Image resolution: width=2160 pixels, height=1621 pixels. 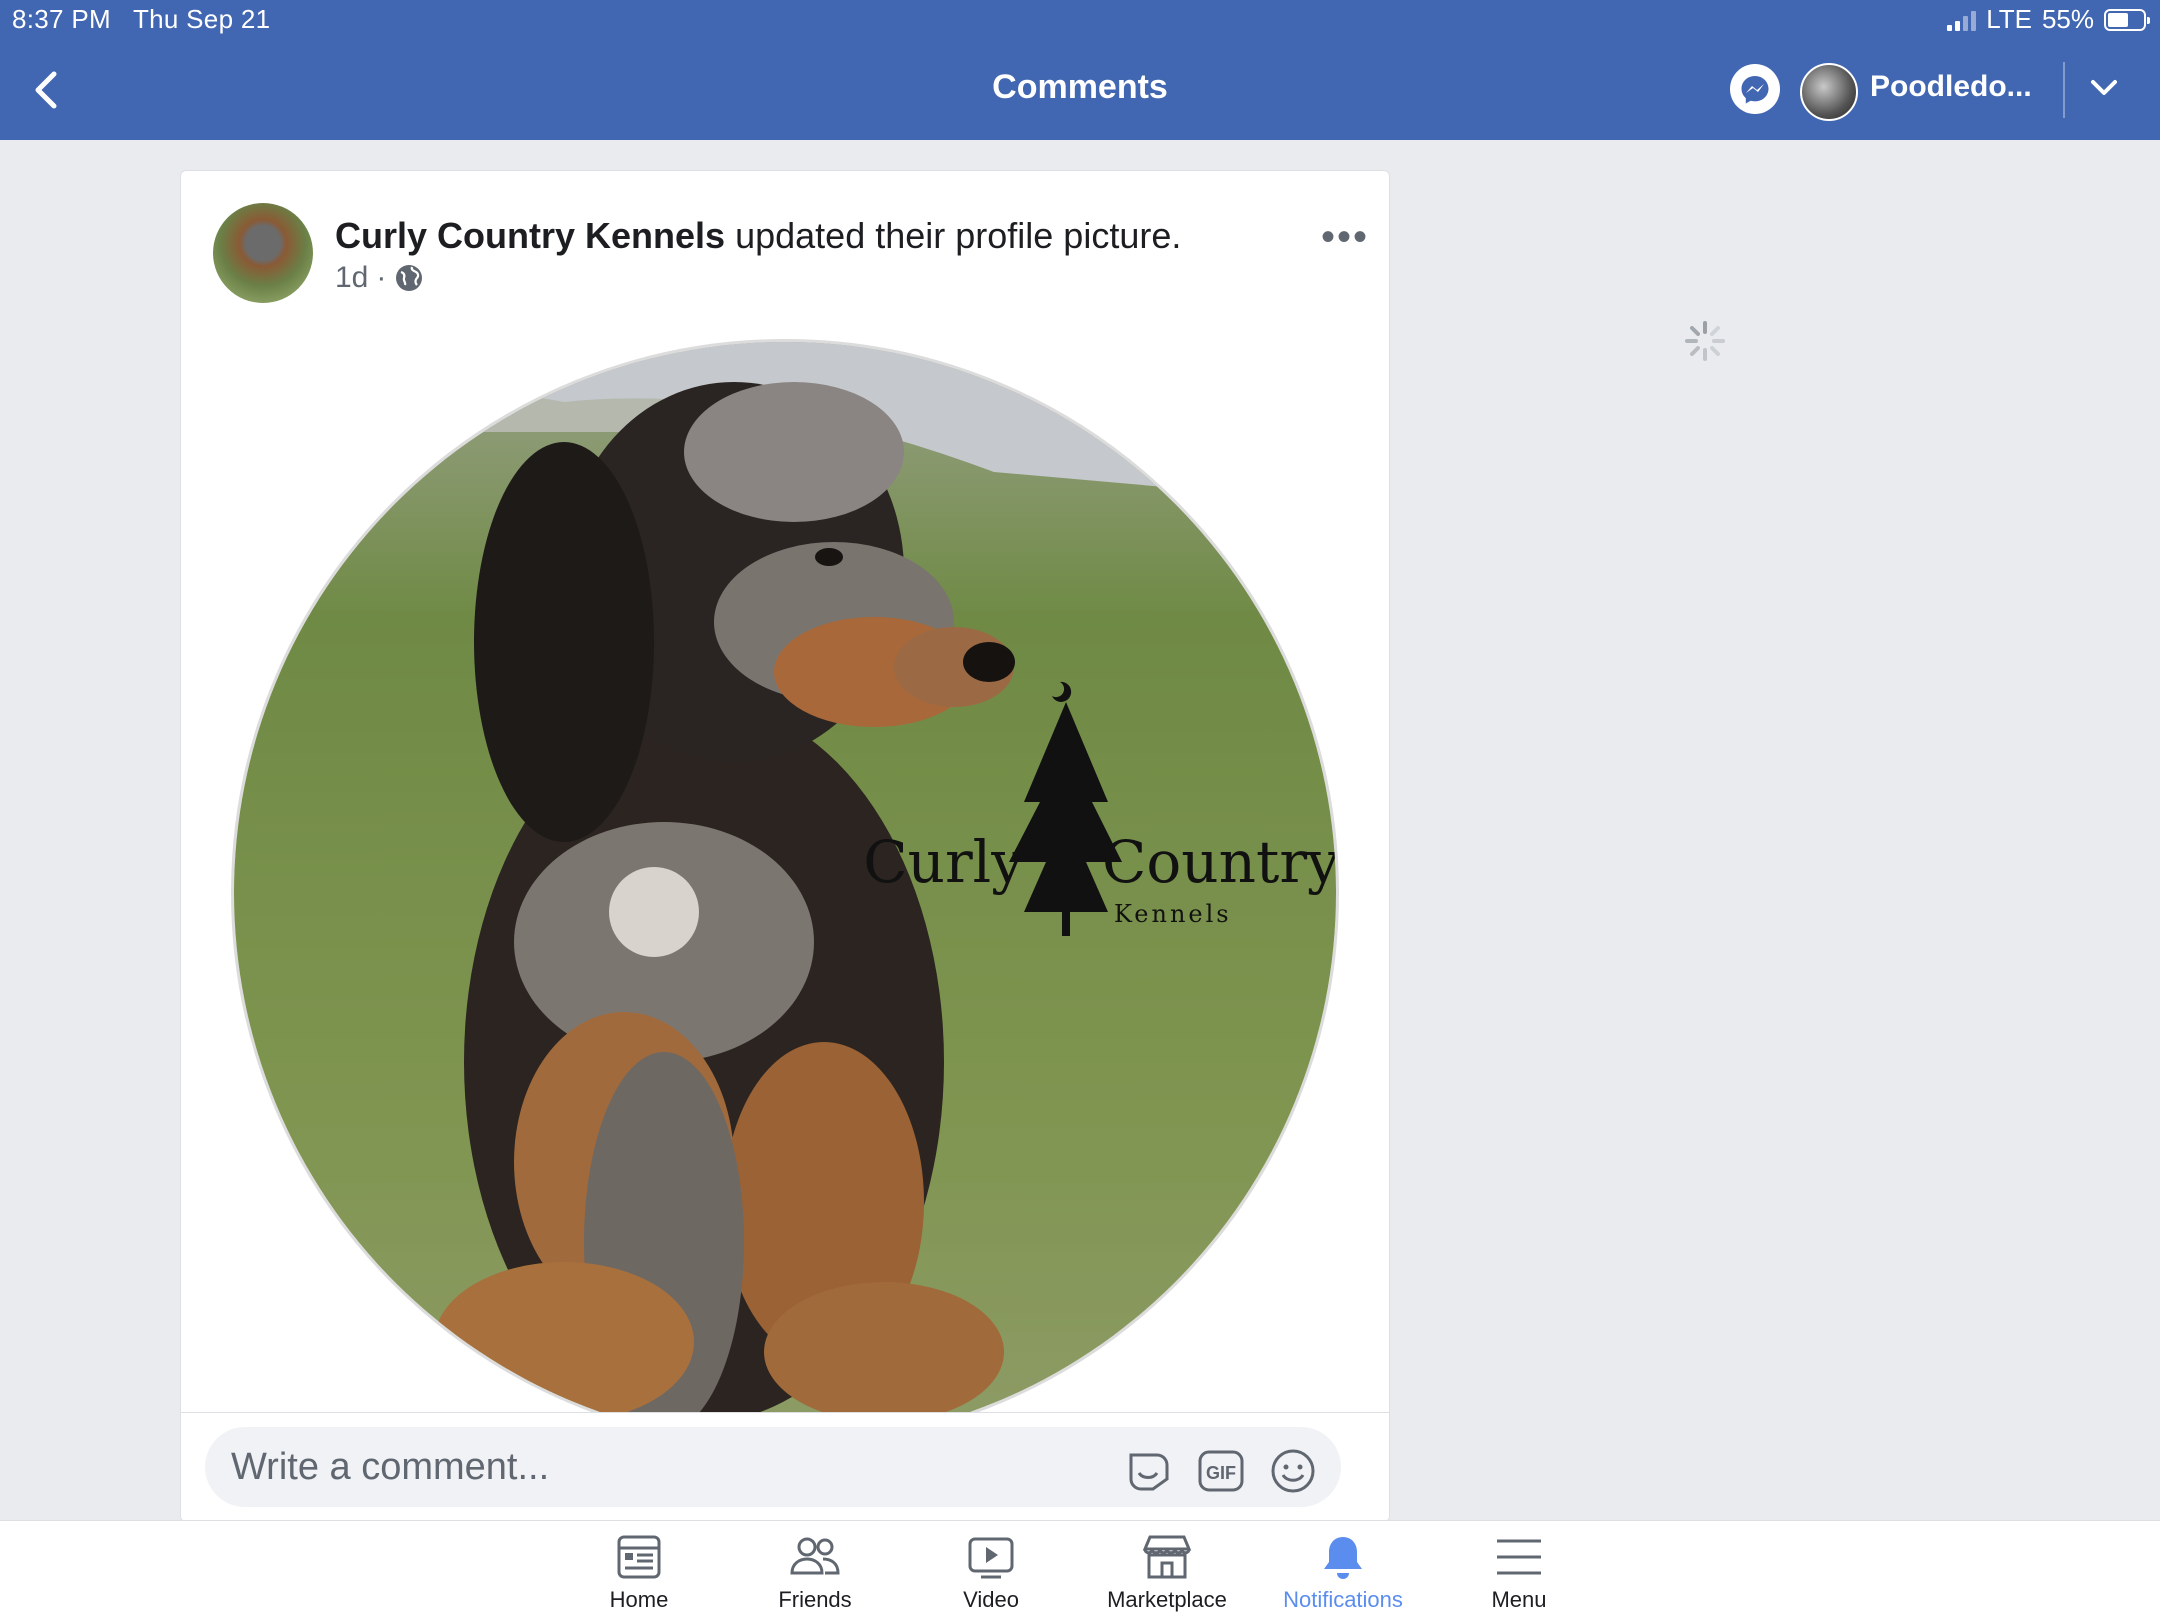 What do you see at coordinates (201, 19) in the screenshot?
I see `status-date: Thu Sep 21` at bounding box center [201, 19].